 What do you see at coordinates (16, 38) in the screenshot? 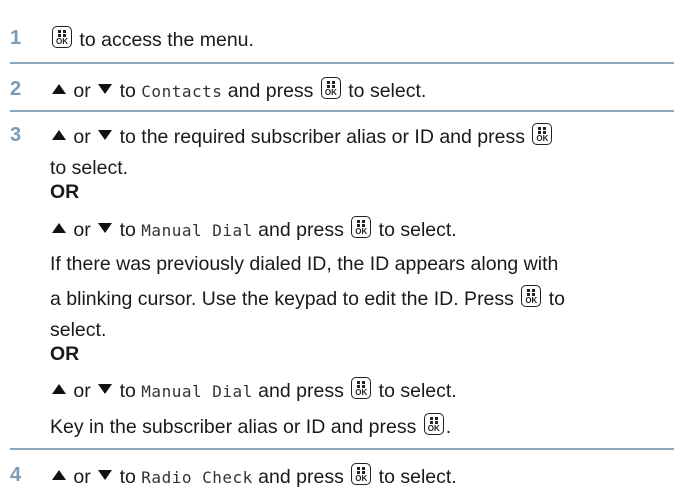
I see `step-number: 1` at bounding box center [16, 38].